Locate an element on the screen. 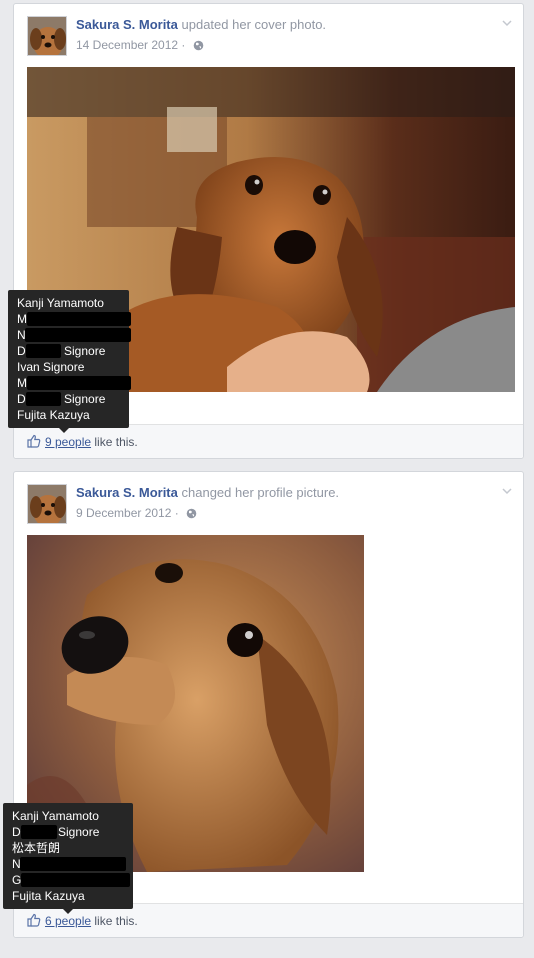 The height and width of the screenshot is (958, 534). likes-bar: 9 people like this. is located at coordinates (268, 441).